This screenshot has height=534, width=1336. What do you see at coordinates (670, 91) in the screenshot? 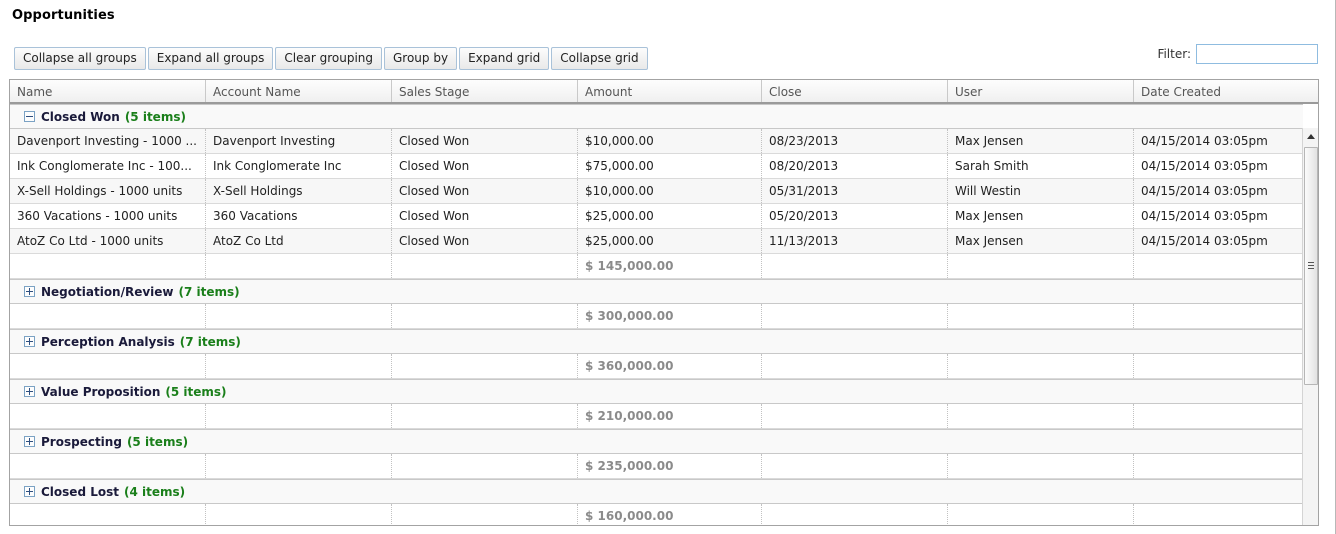
I see `column-header-amount: Amount` at bounding box center [670, 91].